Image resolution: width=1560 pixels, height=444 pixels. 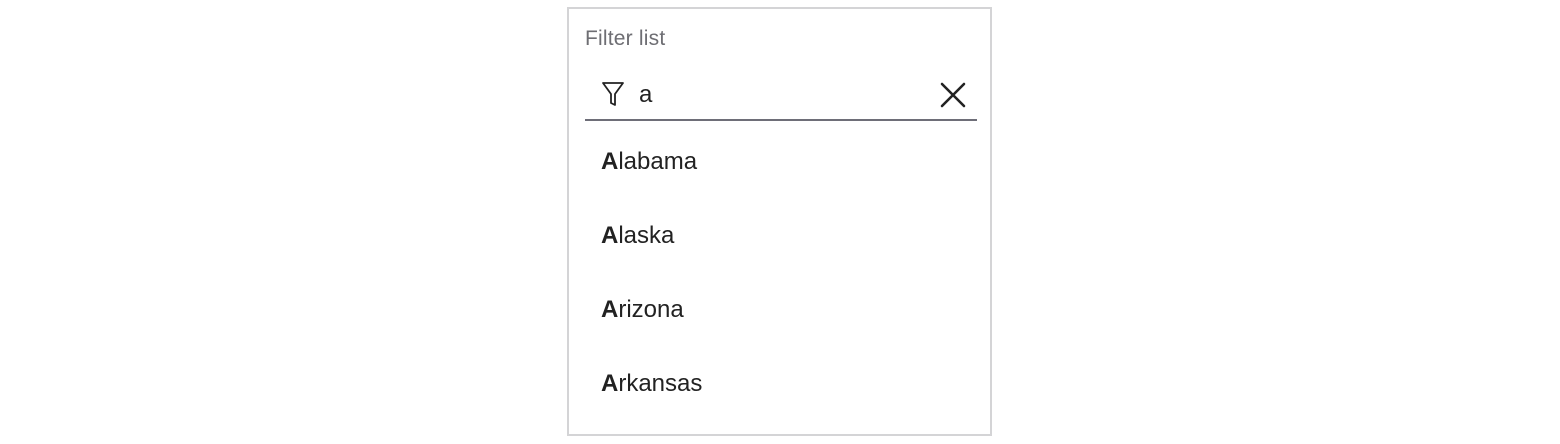 I want to click on list-item-label: labama, so click(x=658, y=161).